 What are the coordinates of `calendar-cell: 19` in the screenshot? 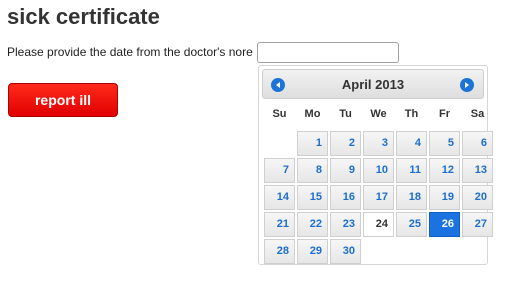 It's located at (444, 197).